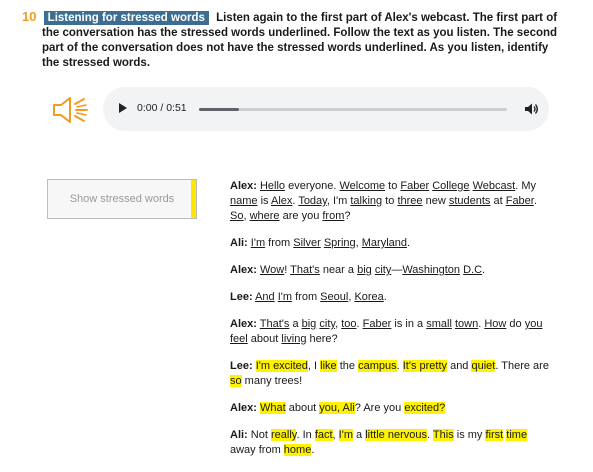  What do you see at coordinates (285, 297) in the screenshot?
I see `stressed-word: I'm` at bounding box center [285, 297].